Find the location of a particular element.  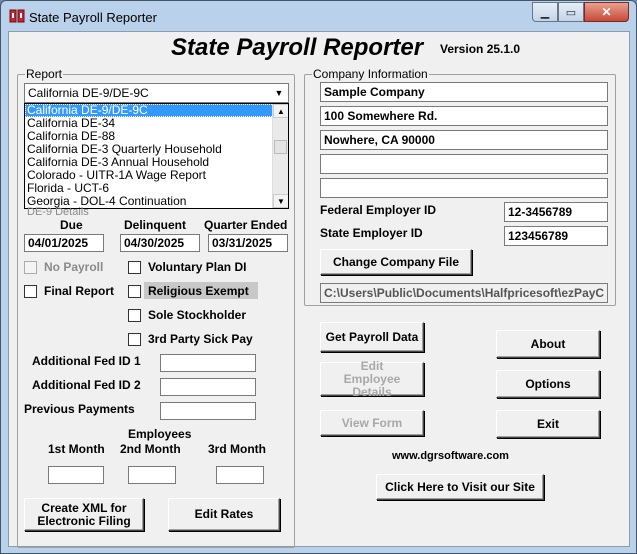

change-company-file-button: Change Company File is located at coordinates (396, 262).